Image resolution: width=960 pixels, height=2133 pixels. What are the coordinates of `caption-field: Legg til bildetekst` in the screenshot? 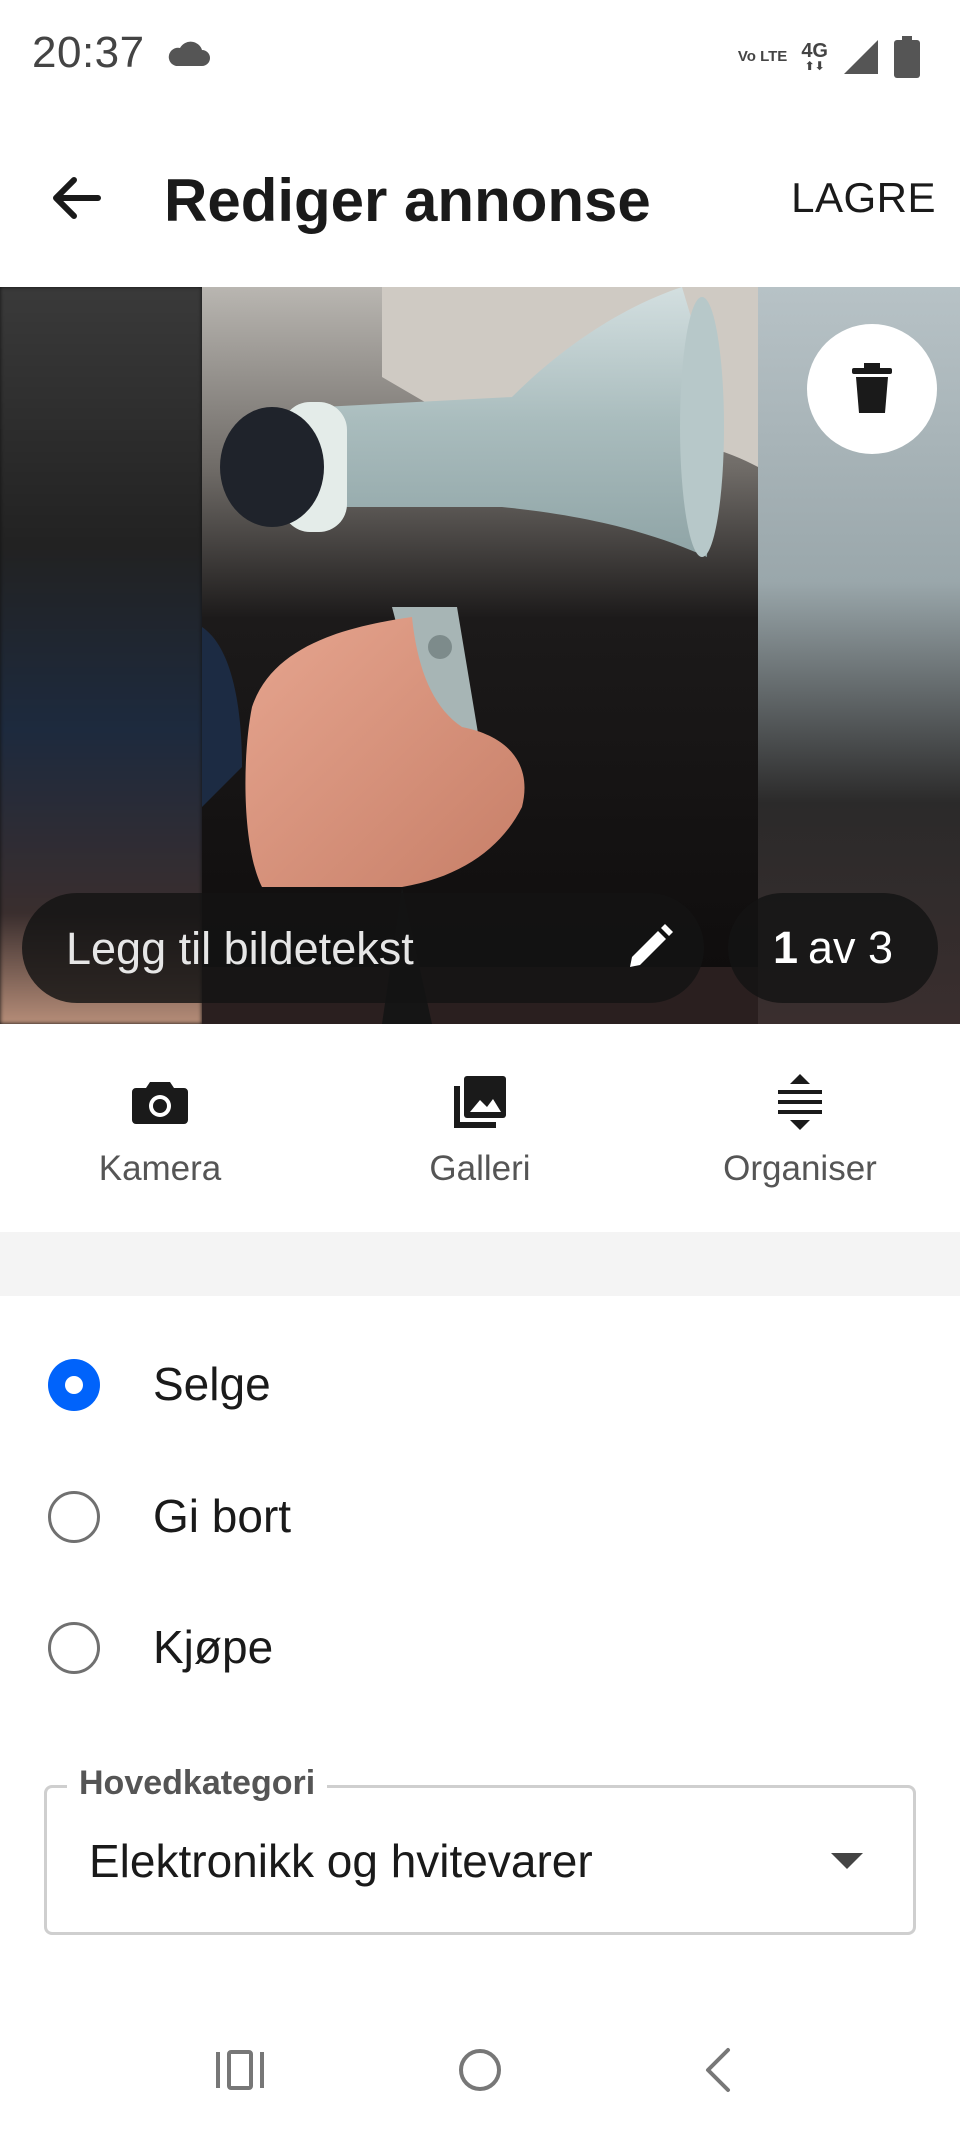 It's located at (363, 948).